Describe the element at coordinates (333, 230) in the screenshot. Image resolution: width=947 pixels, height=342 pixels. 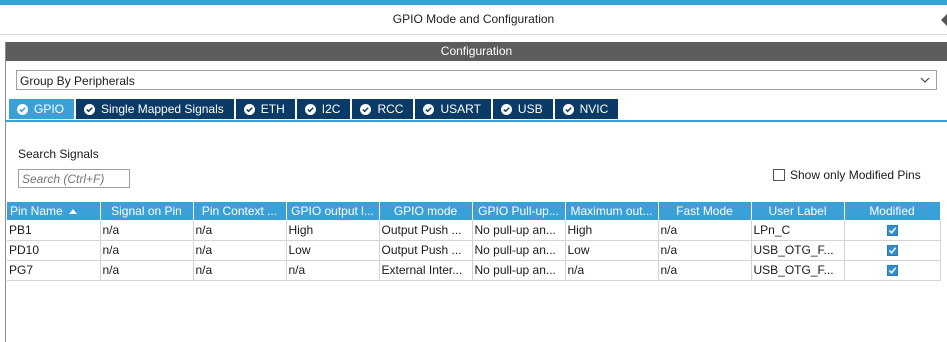
I see `cell-output: High` at that location.